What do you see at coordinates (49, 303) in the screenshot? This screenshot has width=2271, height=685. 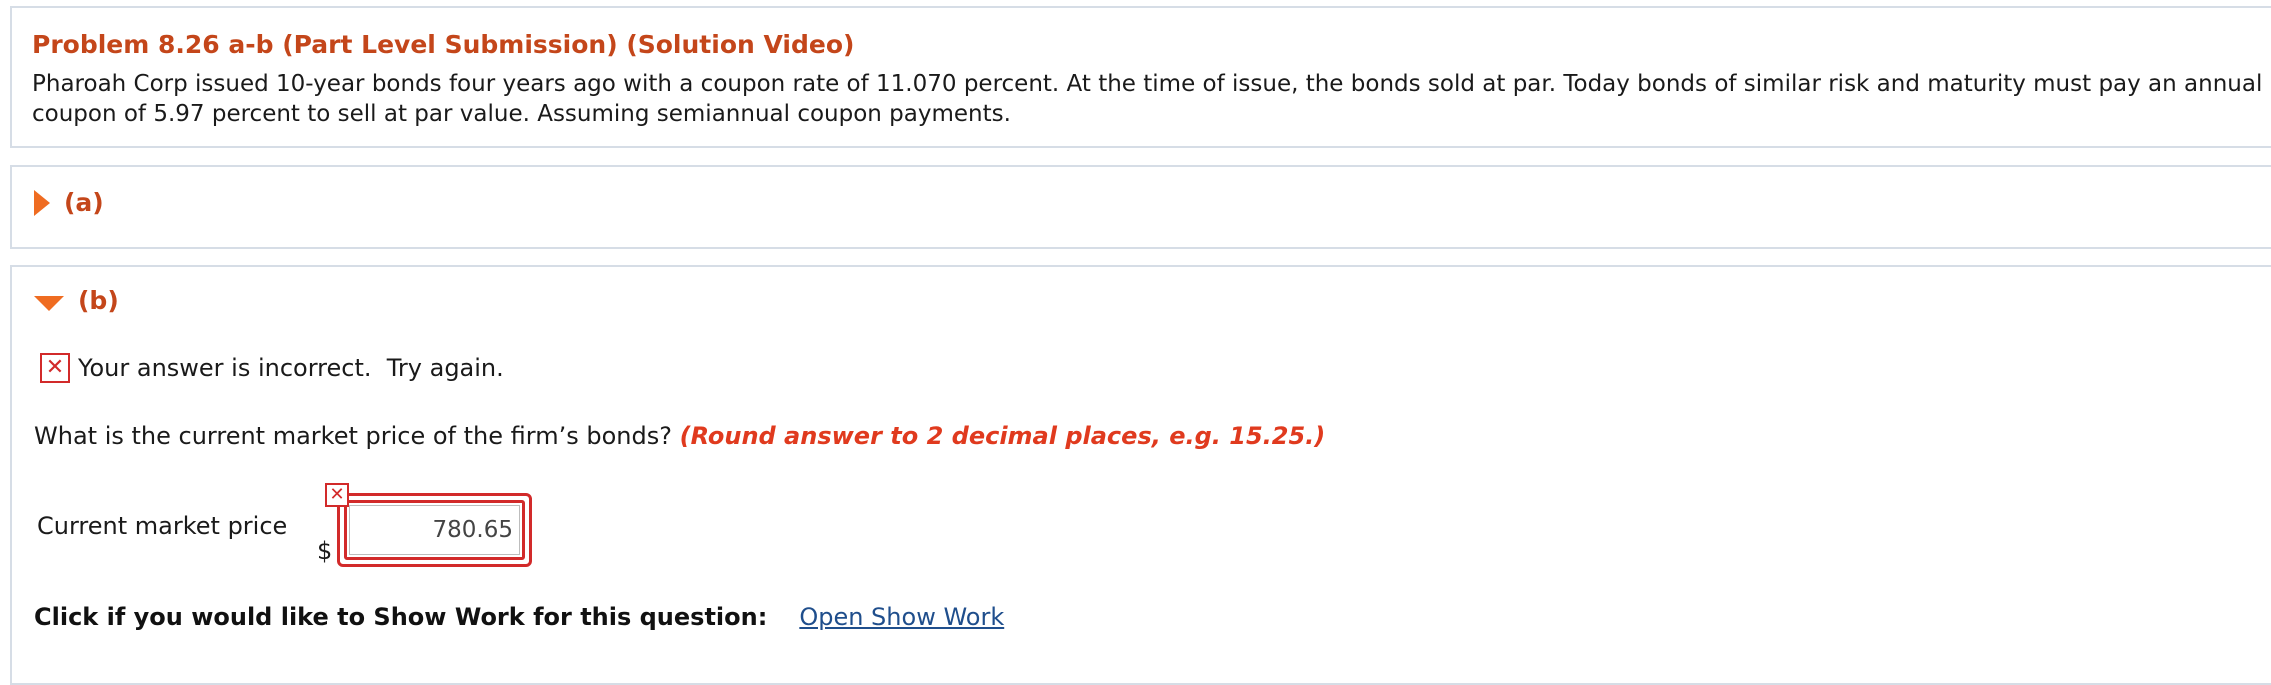 I see `caret-down-icon` at bounding box center [49, 303].